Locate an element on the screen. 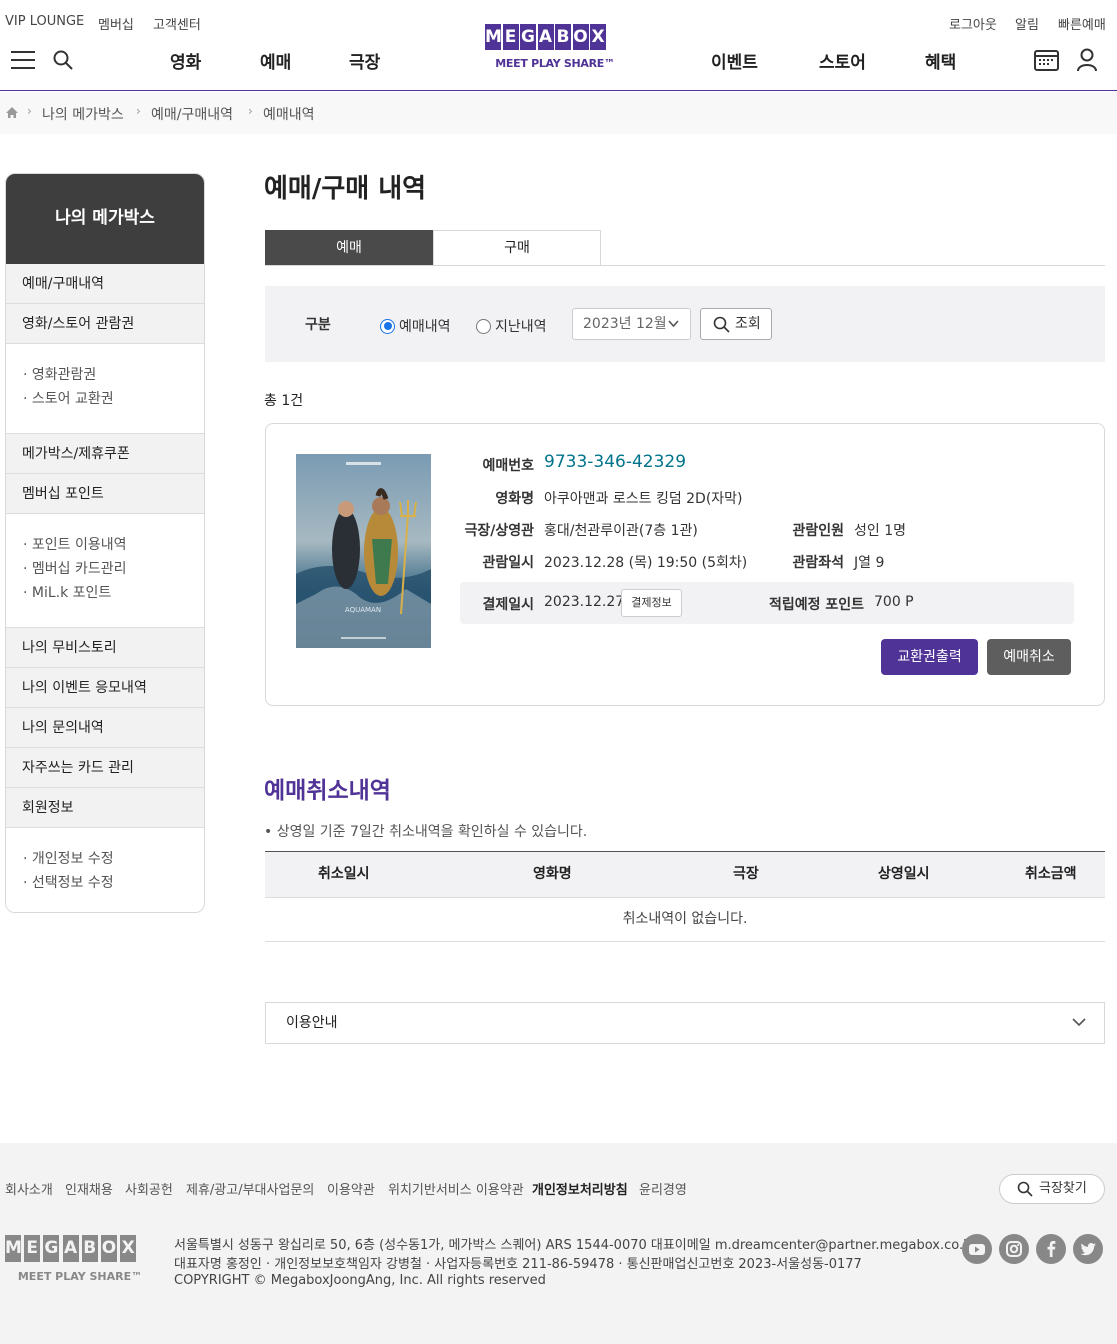 This screenshot has height=1344, width=1117. sidebar-subitem-edit-option: · 선택정보 수정 is located at coordinates (113, 883).